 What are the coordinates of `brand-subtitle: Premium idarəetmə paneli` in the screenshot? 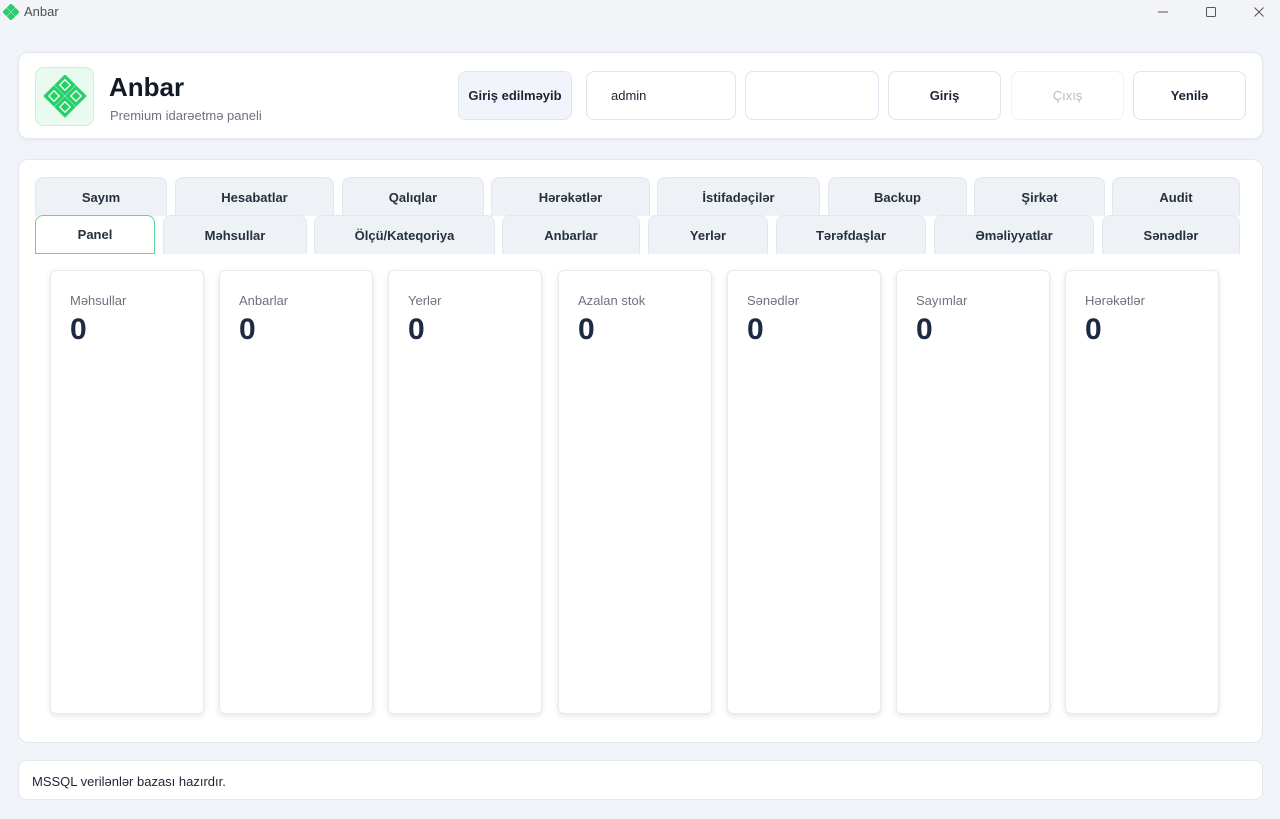 It's located at (186, 115).